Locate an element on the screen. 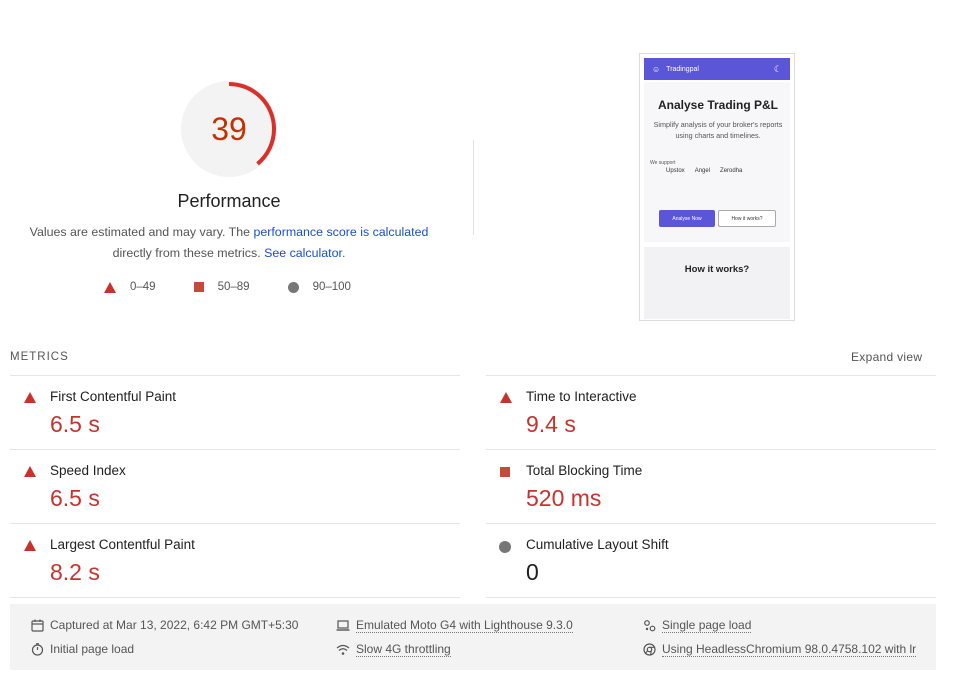 This screenshot has height=673, width=953. metric-label: Time to Interactive is located at coordinates (581, 396).